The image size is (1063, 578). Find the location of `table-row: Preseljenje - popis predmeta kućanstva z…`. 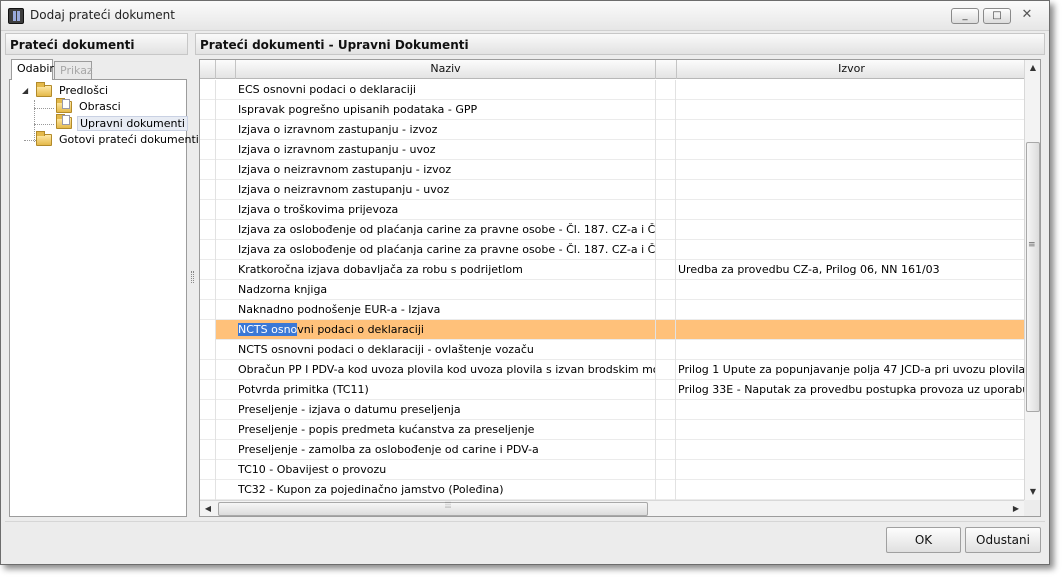

table-row: Preseljenje - popis predmeta kućanstva z… is located at coordinates (613, 430).